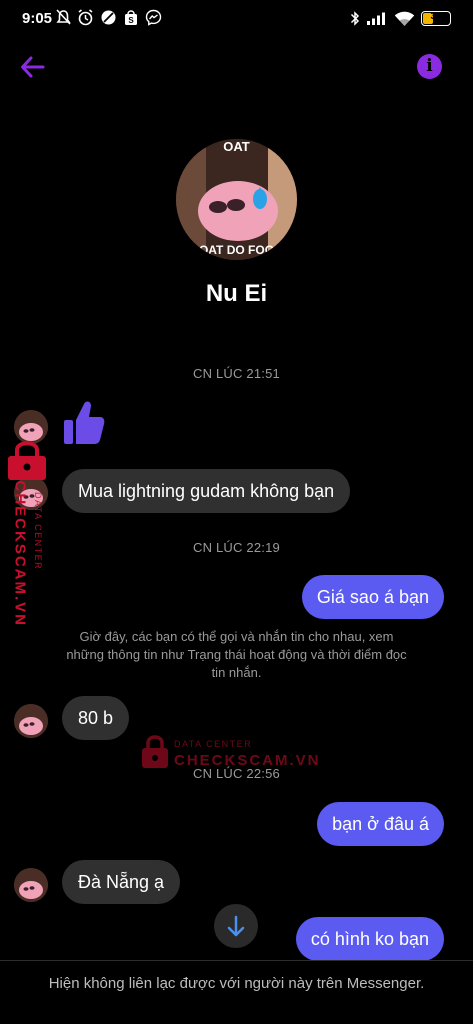  What do you see at coordinates (84, 422) in the screenshot?
I see `thumbs-up-icon` at bounding box center [84, 422].